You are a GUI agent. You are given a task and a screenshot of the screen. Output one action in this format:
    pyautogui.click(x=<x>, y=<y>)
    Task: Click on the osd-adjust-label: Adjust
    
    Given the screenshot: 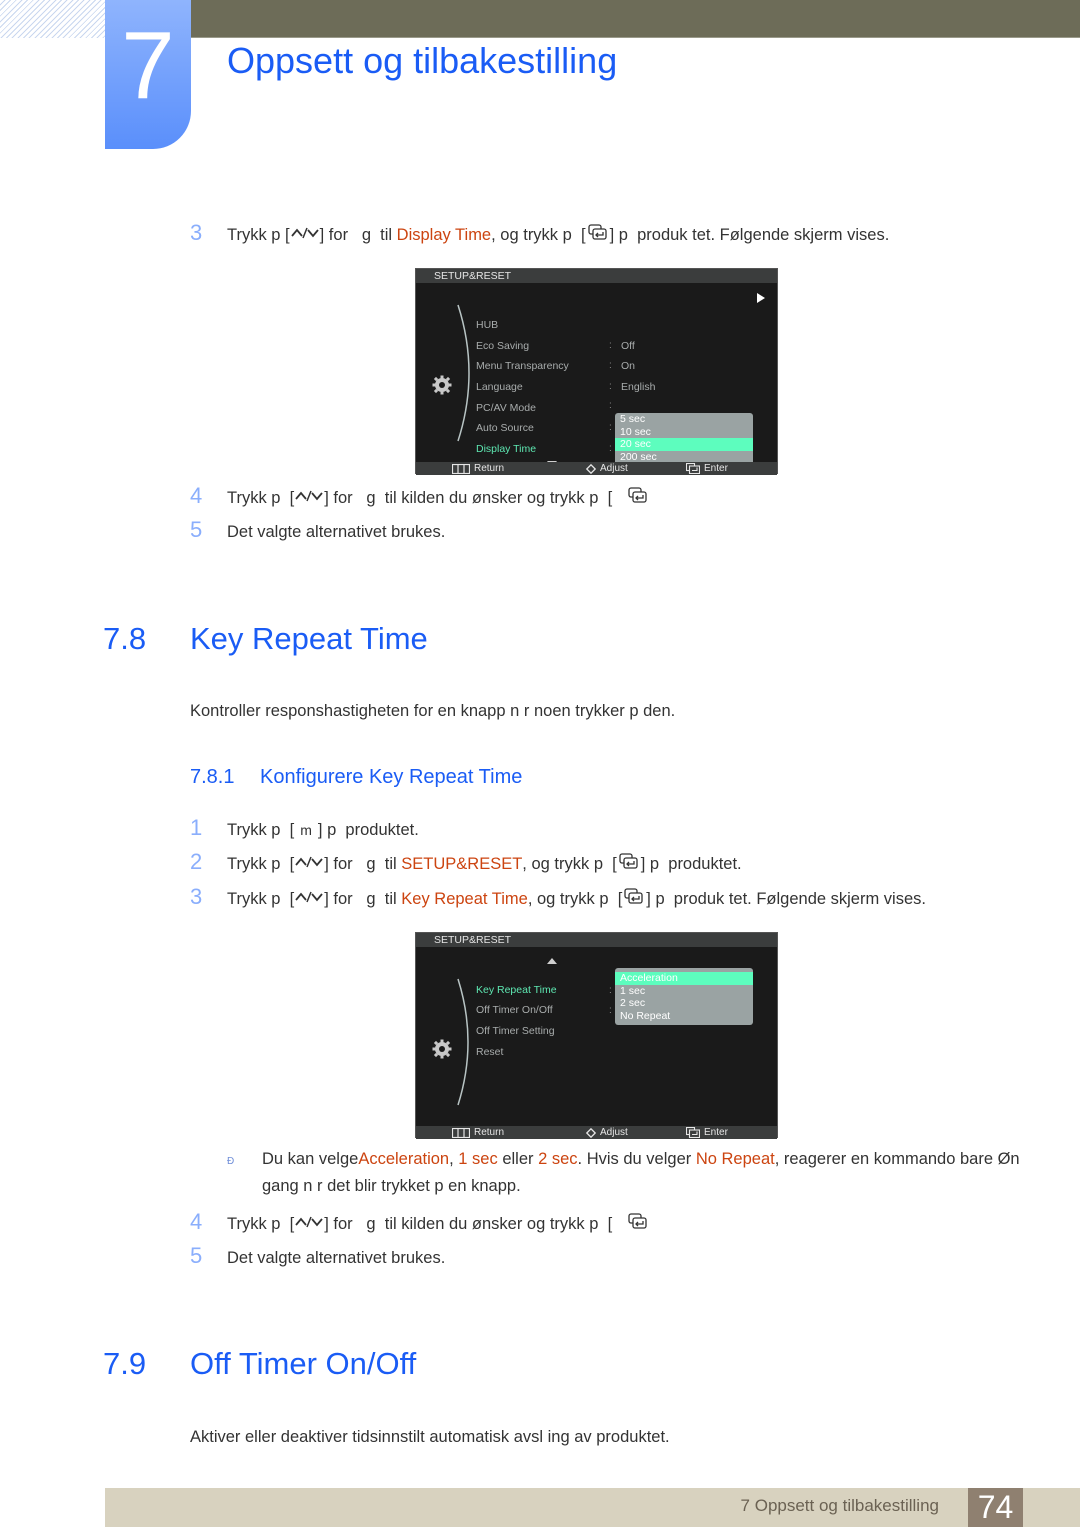 What is the action you would take?
    pyautogui.click(x=614, y=1132)
    